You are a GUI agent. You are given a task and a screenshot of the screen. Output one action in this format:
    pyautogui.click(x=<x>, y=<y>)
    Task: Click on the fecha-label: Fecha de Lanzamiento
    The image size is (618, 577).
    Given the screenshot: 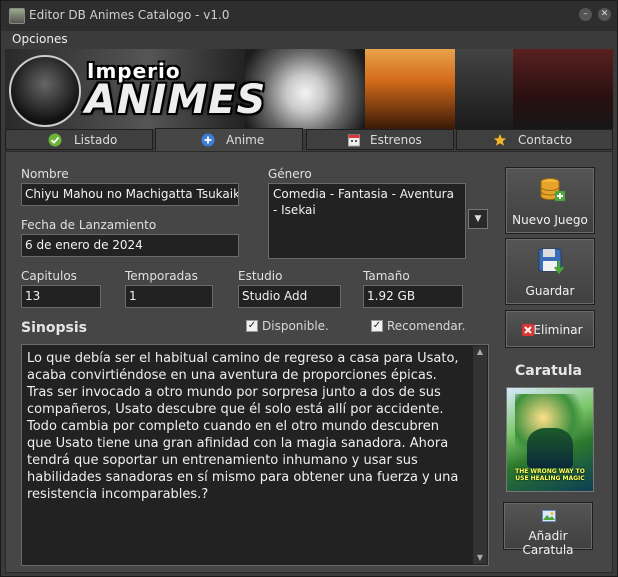 What is the action you would take?
    pyautogui.click(x=89, y=225)
    